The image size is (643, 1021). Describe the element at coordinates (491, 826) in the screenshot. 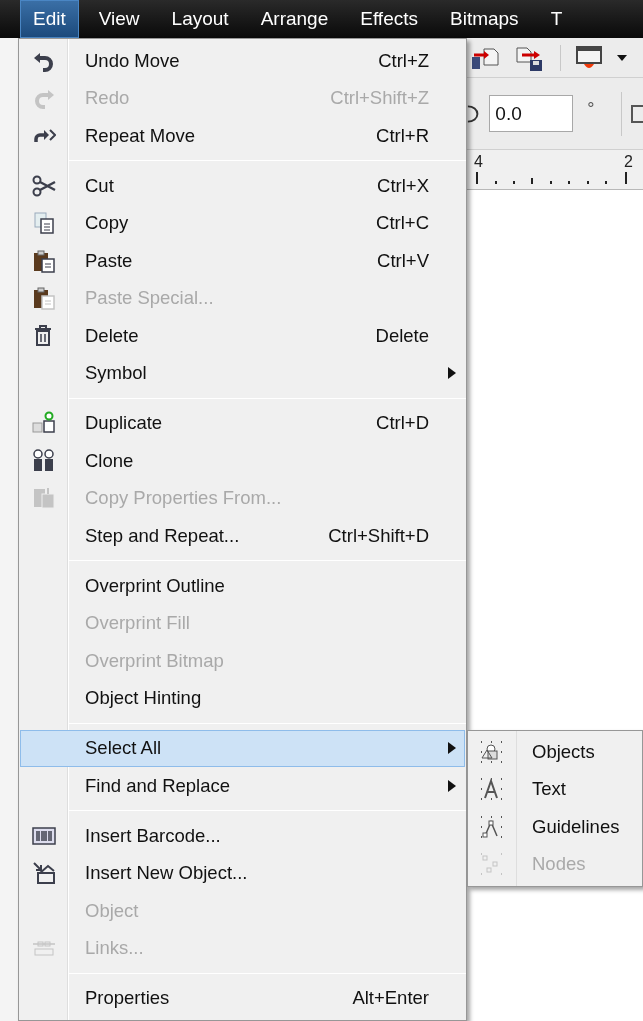

I see `select-guidelines-icon` at that location.